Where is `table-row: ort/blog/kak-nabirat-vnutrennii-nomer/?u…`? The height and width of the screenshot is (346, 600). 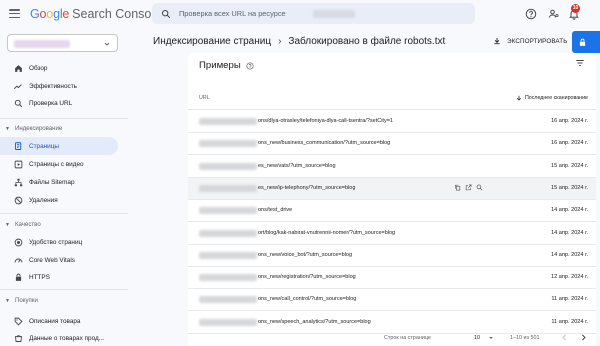
table-row: ort/blog/kak-nabirat-vnutrennii-nomer/?u… is located at coordinates (392, 234).